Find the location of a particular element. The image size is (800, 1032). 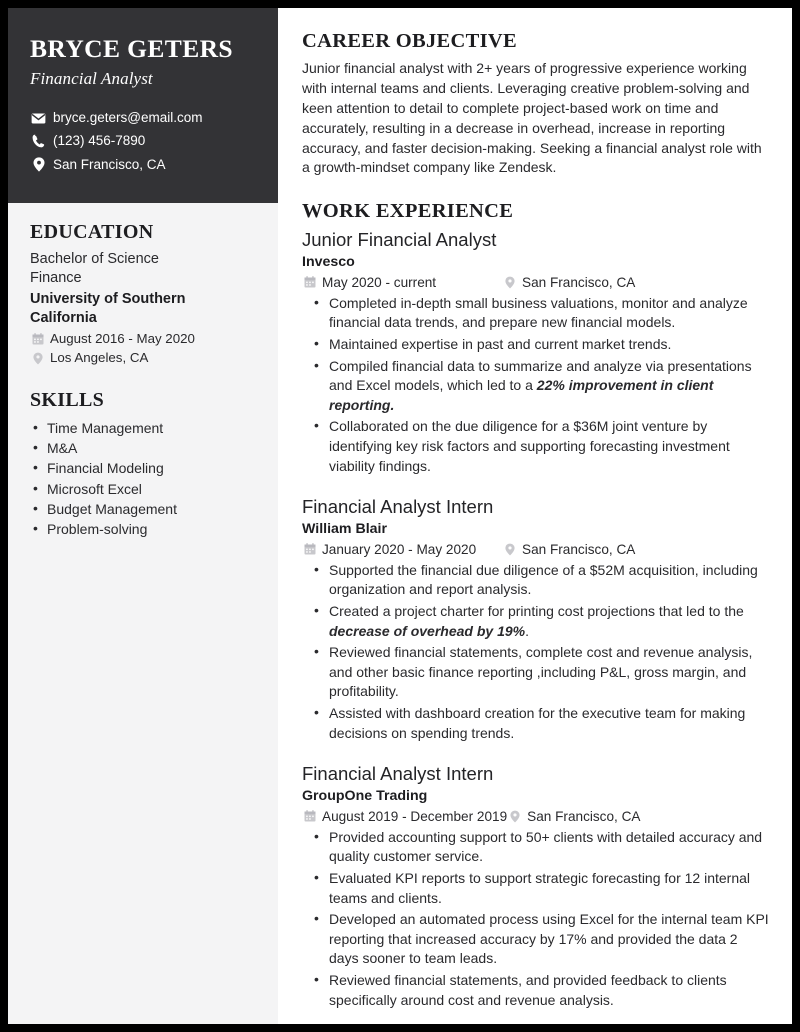

job-dates: January 2020 - May 2020 is located at coordinates (402, 549).